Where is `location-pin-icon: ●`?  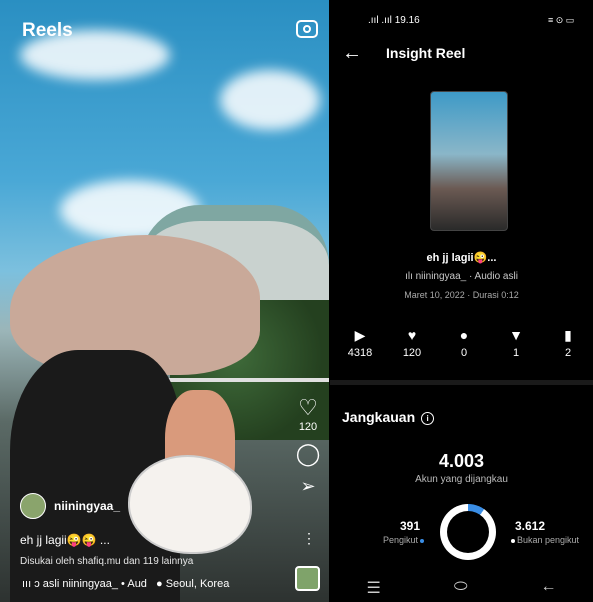 location-pin-icon: ● is located at coordinates (159, 584).